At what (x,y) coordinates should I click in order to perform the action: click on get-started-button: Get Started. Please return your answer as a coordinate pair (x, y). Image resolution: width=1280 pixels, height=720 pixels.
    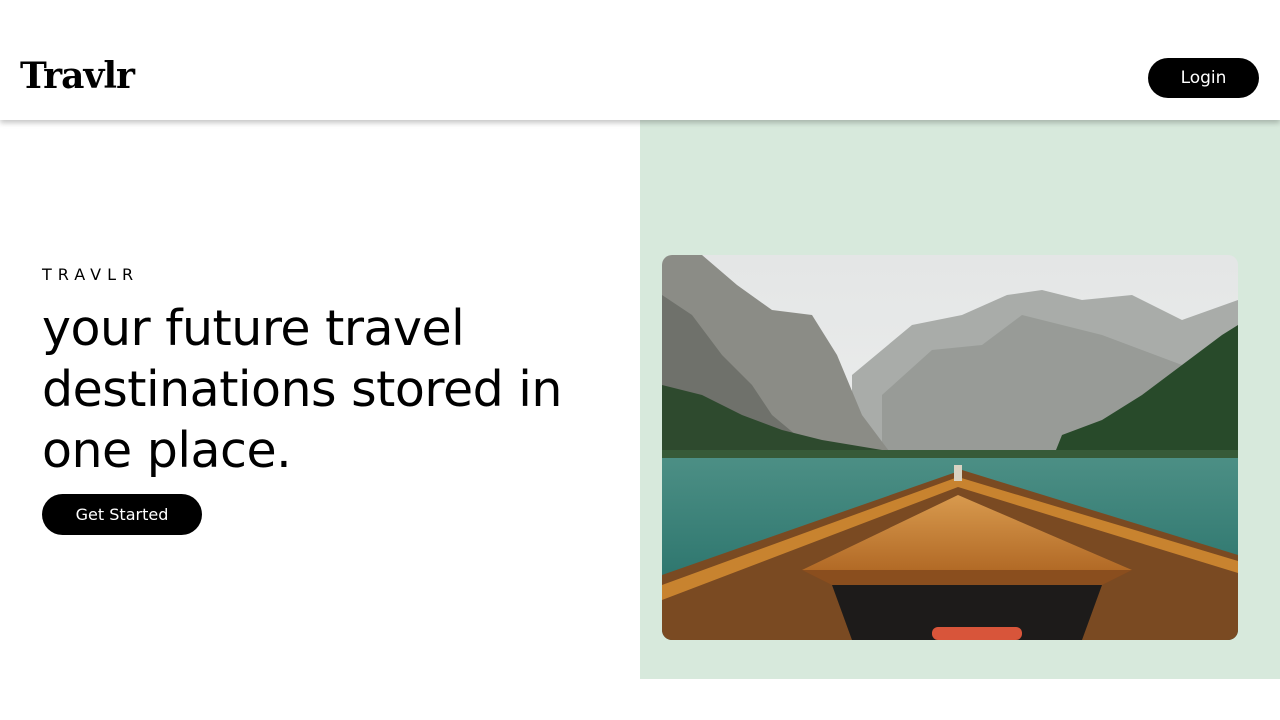
    Looking at the image, I should click on (122, 514).